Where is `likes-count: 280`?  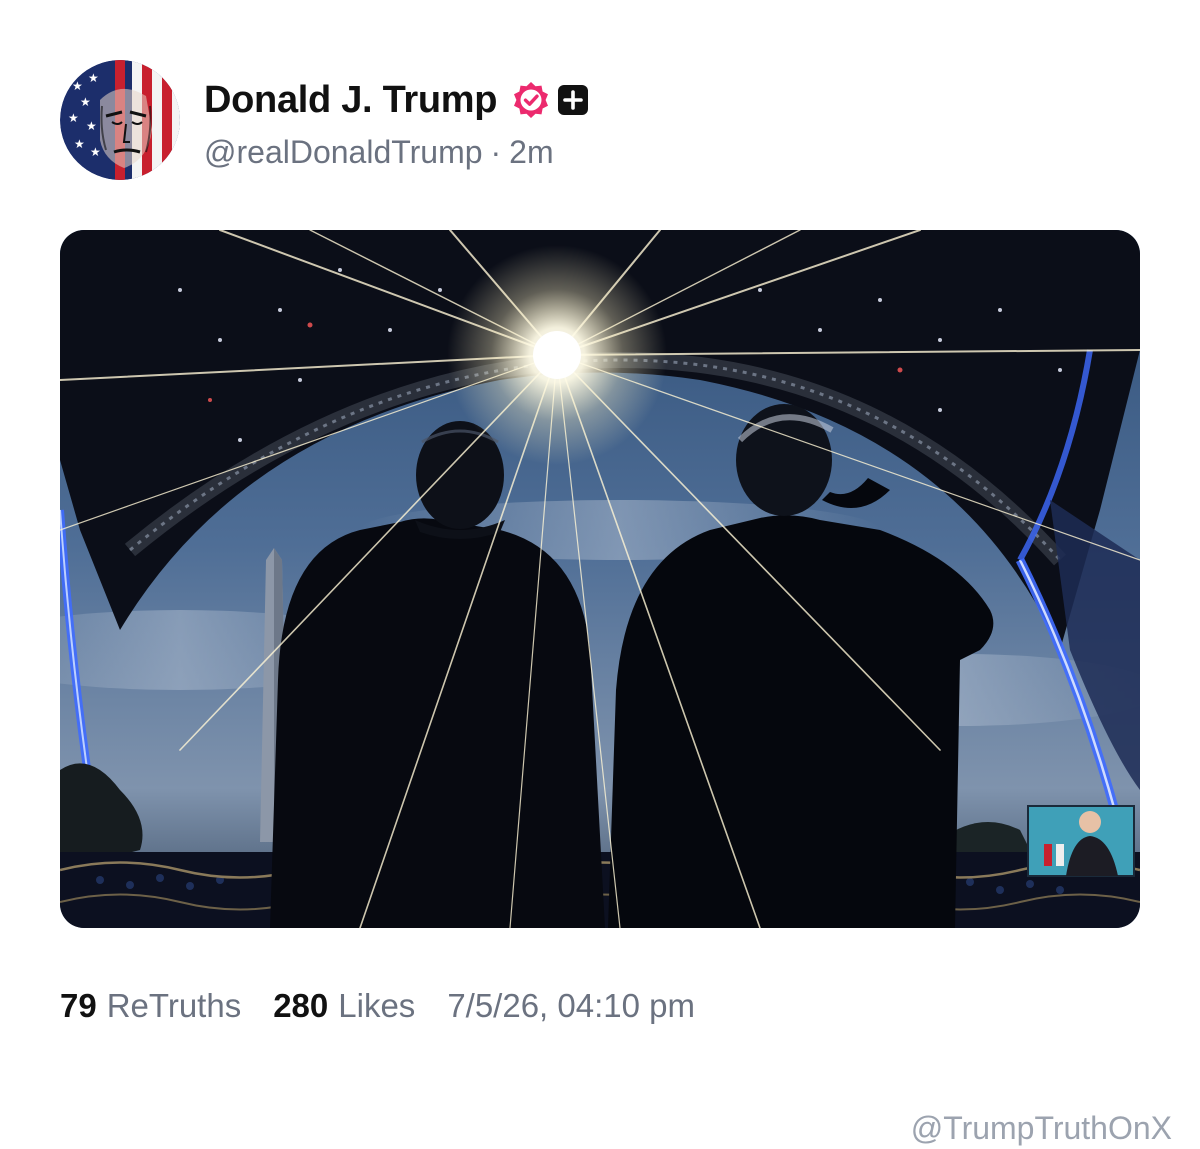
likes-count: 280 is located at coordinates (301, 1005).